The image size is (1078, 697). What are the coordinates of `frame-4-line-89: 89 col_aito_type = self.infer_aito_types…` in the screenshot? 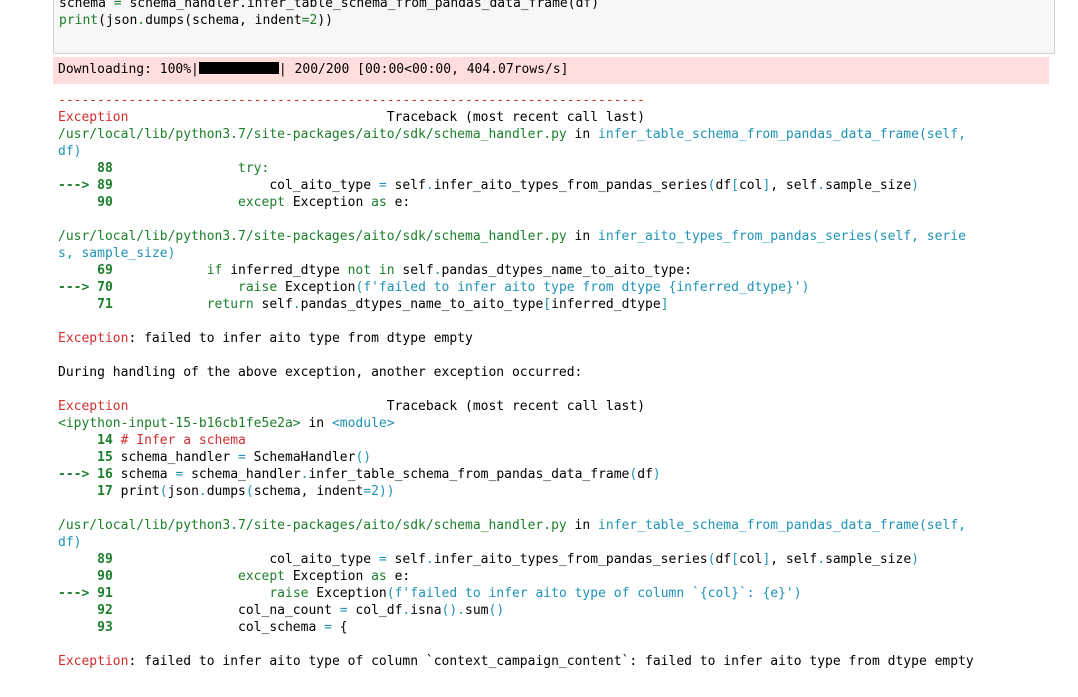 It's located at (488, 559).